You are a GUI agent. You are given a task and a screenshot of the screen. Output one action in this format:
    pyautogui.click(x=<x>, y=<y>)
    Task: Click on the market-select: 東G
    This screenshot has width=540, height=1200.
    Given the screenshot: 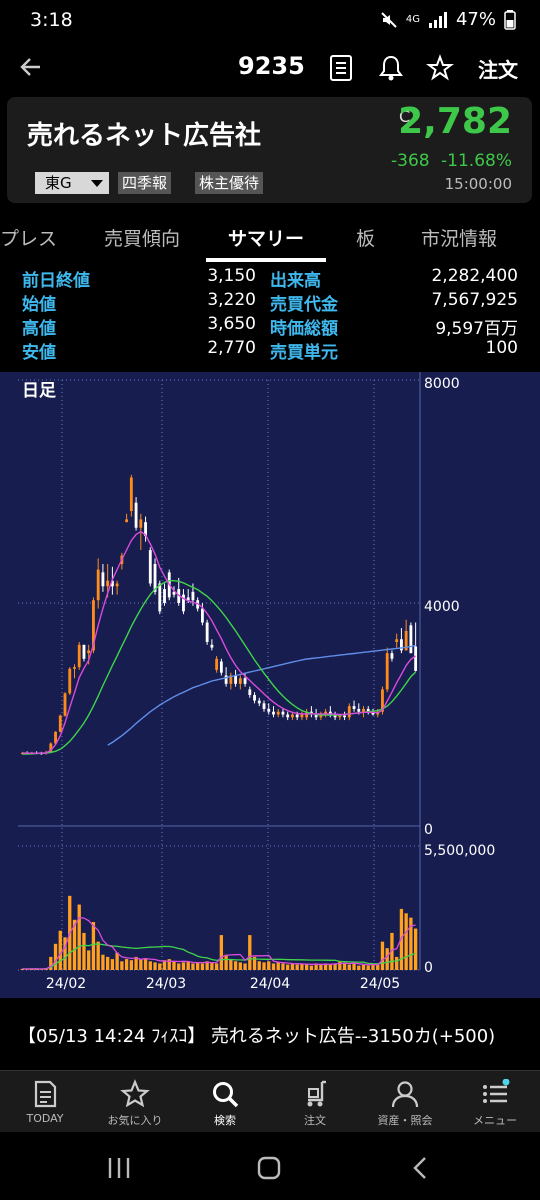 What is the action you would take?
    pyautogui.click(x=72, y=183)
    